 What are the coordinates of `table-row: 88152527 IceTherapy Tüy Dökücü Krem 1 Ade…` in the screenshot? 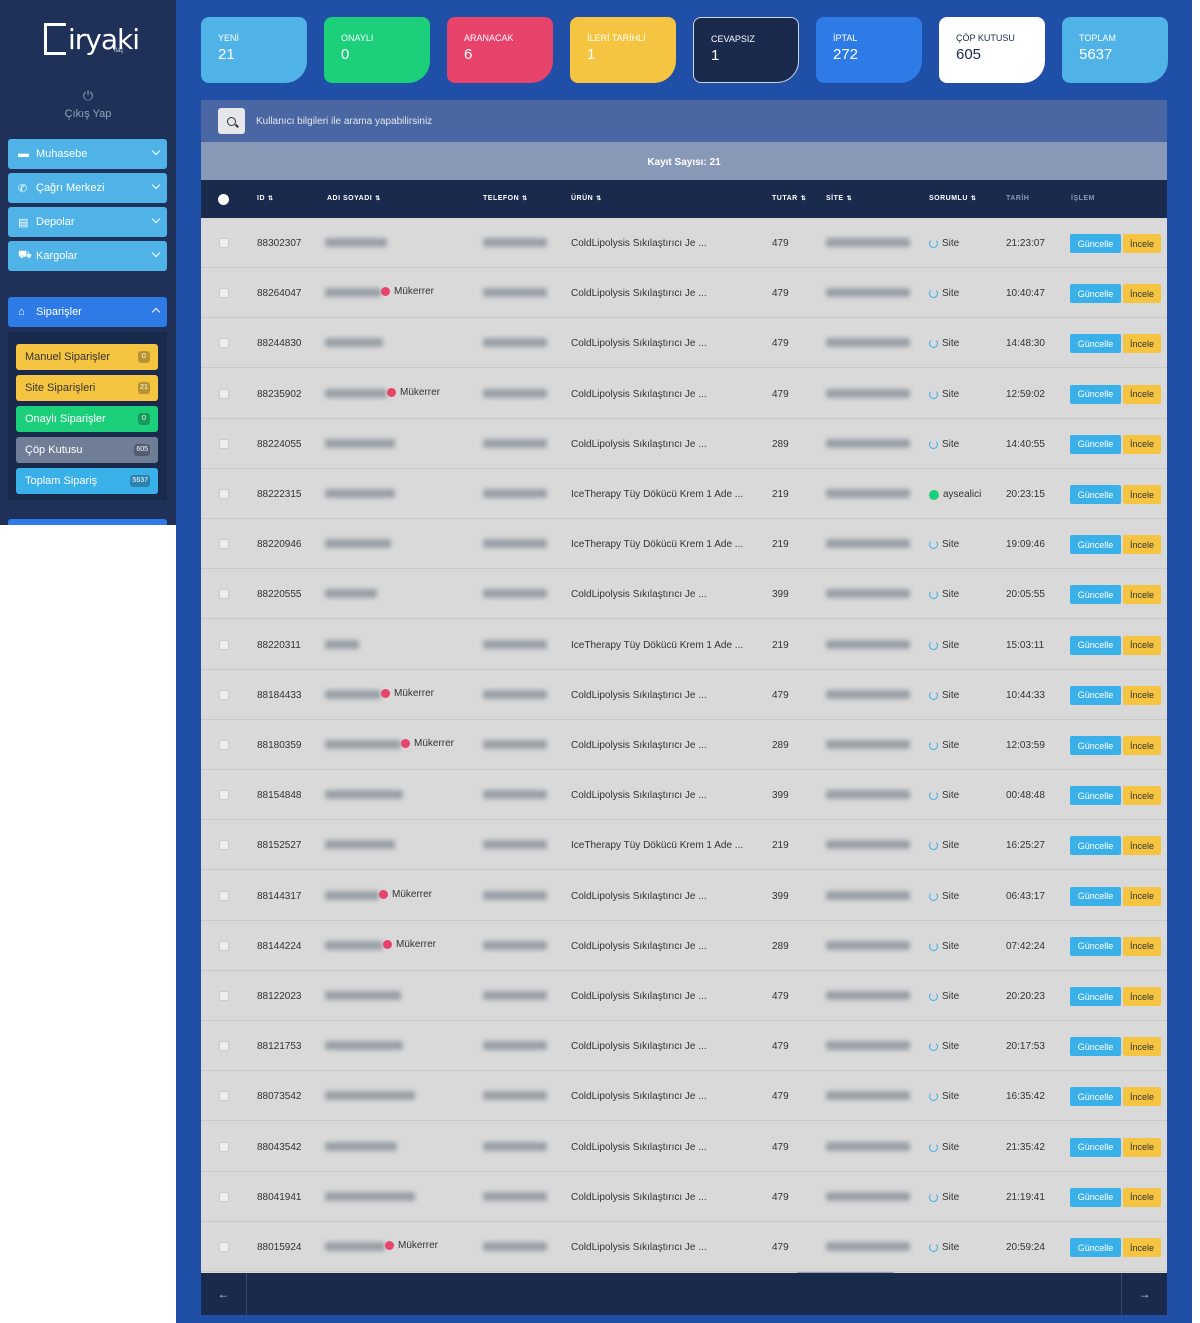 It's located at (684, 845).